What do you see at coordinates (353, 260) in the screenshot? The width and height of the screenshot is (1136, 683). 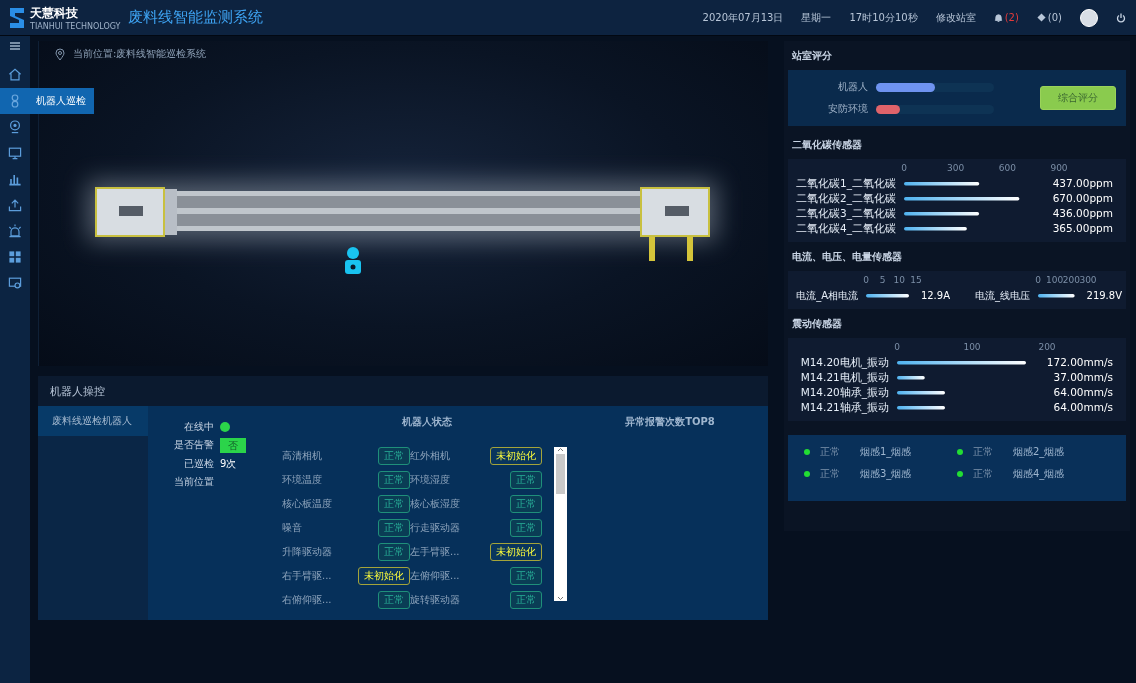 I see `robot-icon` at bounding box center [353, 260].